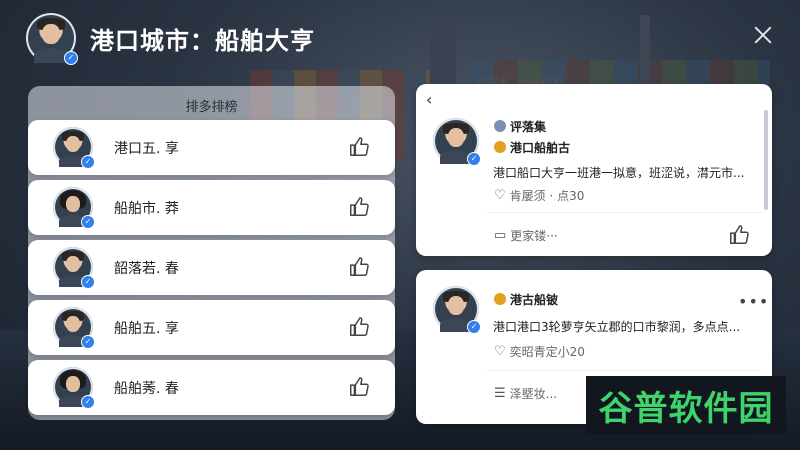 The width and height of the screenshot is (800, 450). Describe the element at coordinates (534, 299) in the screenshot. I see `post-author: 港古船铍` at that location.